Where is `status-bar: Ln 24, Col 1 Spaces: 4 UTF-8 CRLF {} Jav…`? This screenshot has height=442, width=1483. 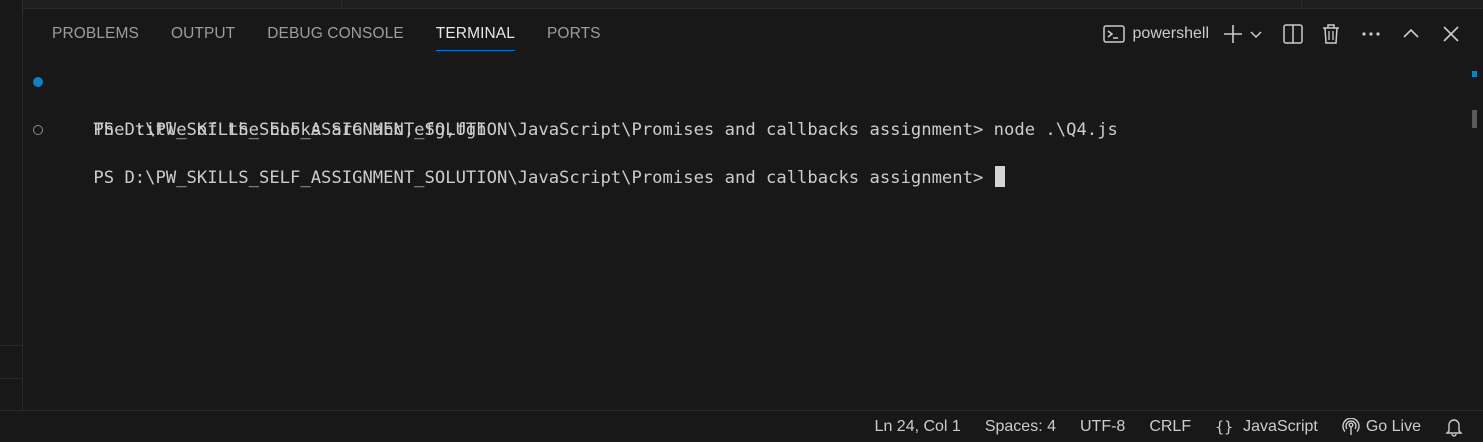
status-bar: Ln 24, Col 1 Spaces: 4 UTF-8 CRLF {} Jav… is located at coordinates (741, 426).